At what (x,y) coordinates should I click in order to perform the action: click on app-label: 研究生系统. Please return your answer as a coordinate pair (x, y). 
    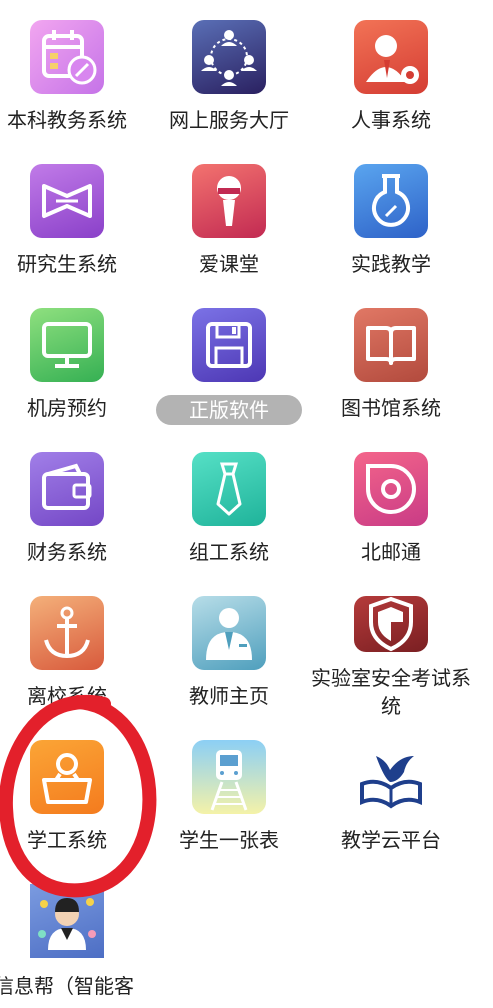
    Looking at the image, I should click on (67, 264).